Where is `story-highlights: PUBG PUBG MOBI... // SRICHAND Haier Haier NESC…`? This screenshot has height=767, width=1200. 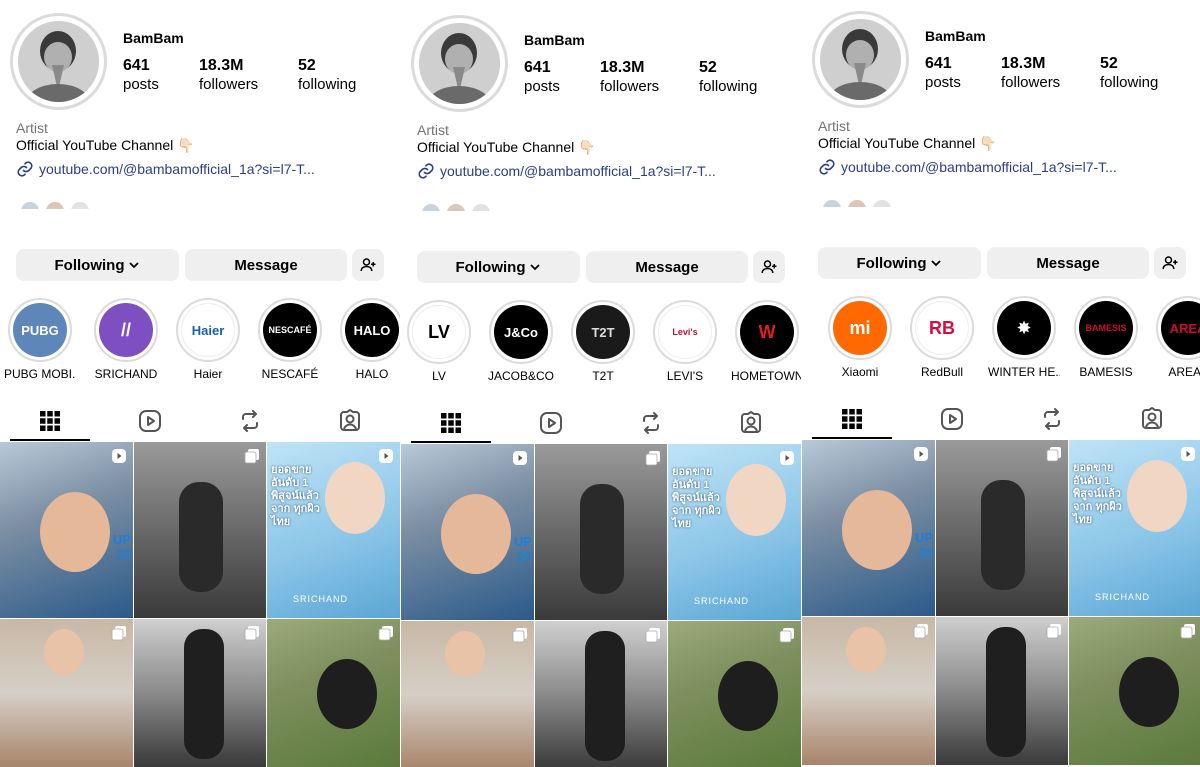 story-highlights: PUBG PUBG MOBI... // SRICHAND Haier Haier NESC… is located at coordinates (200, 341).